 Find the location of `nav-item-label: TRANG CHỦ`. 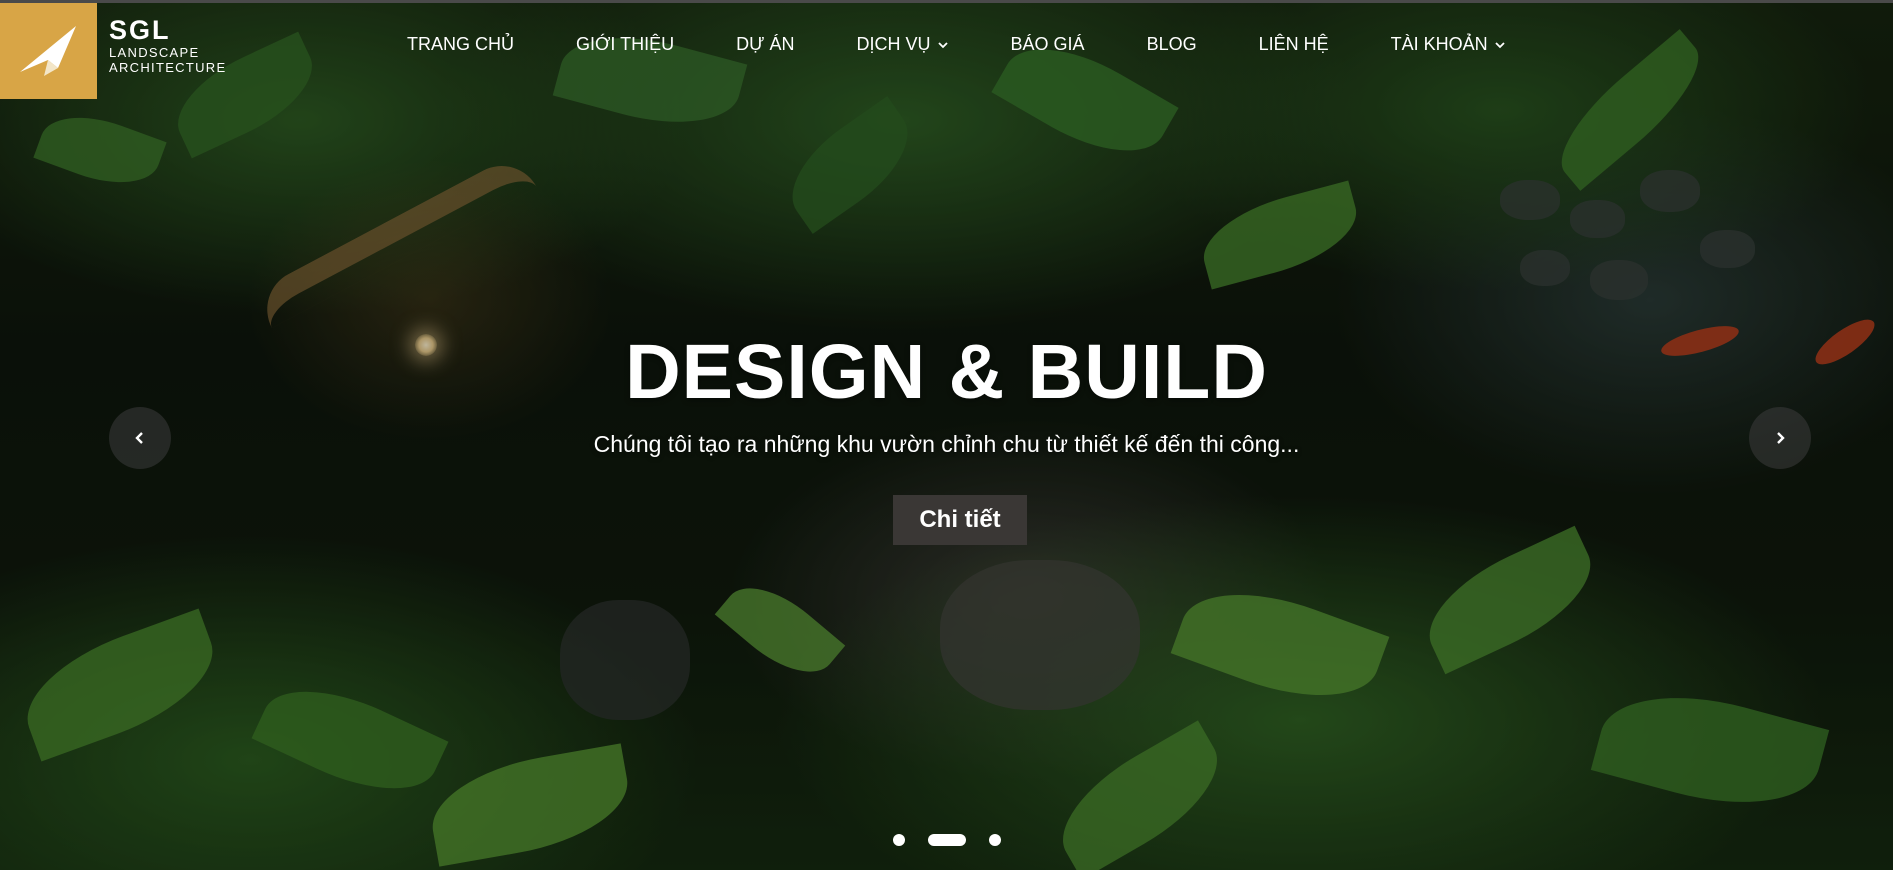

nav-item-label: TRANG CHỦ is located at coordinates (460, 44).